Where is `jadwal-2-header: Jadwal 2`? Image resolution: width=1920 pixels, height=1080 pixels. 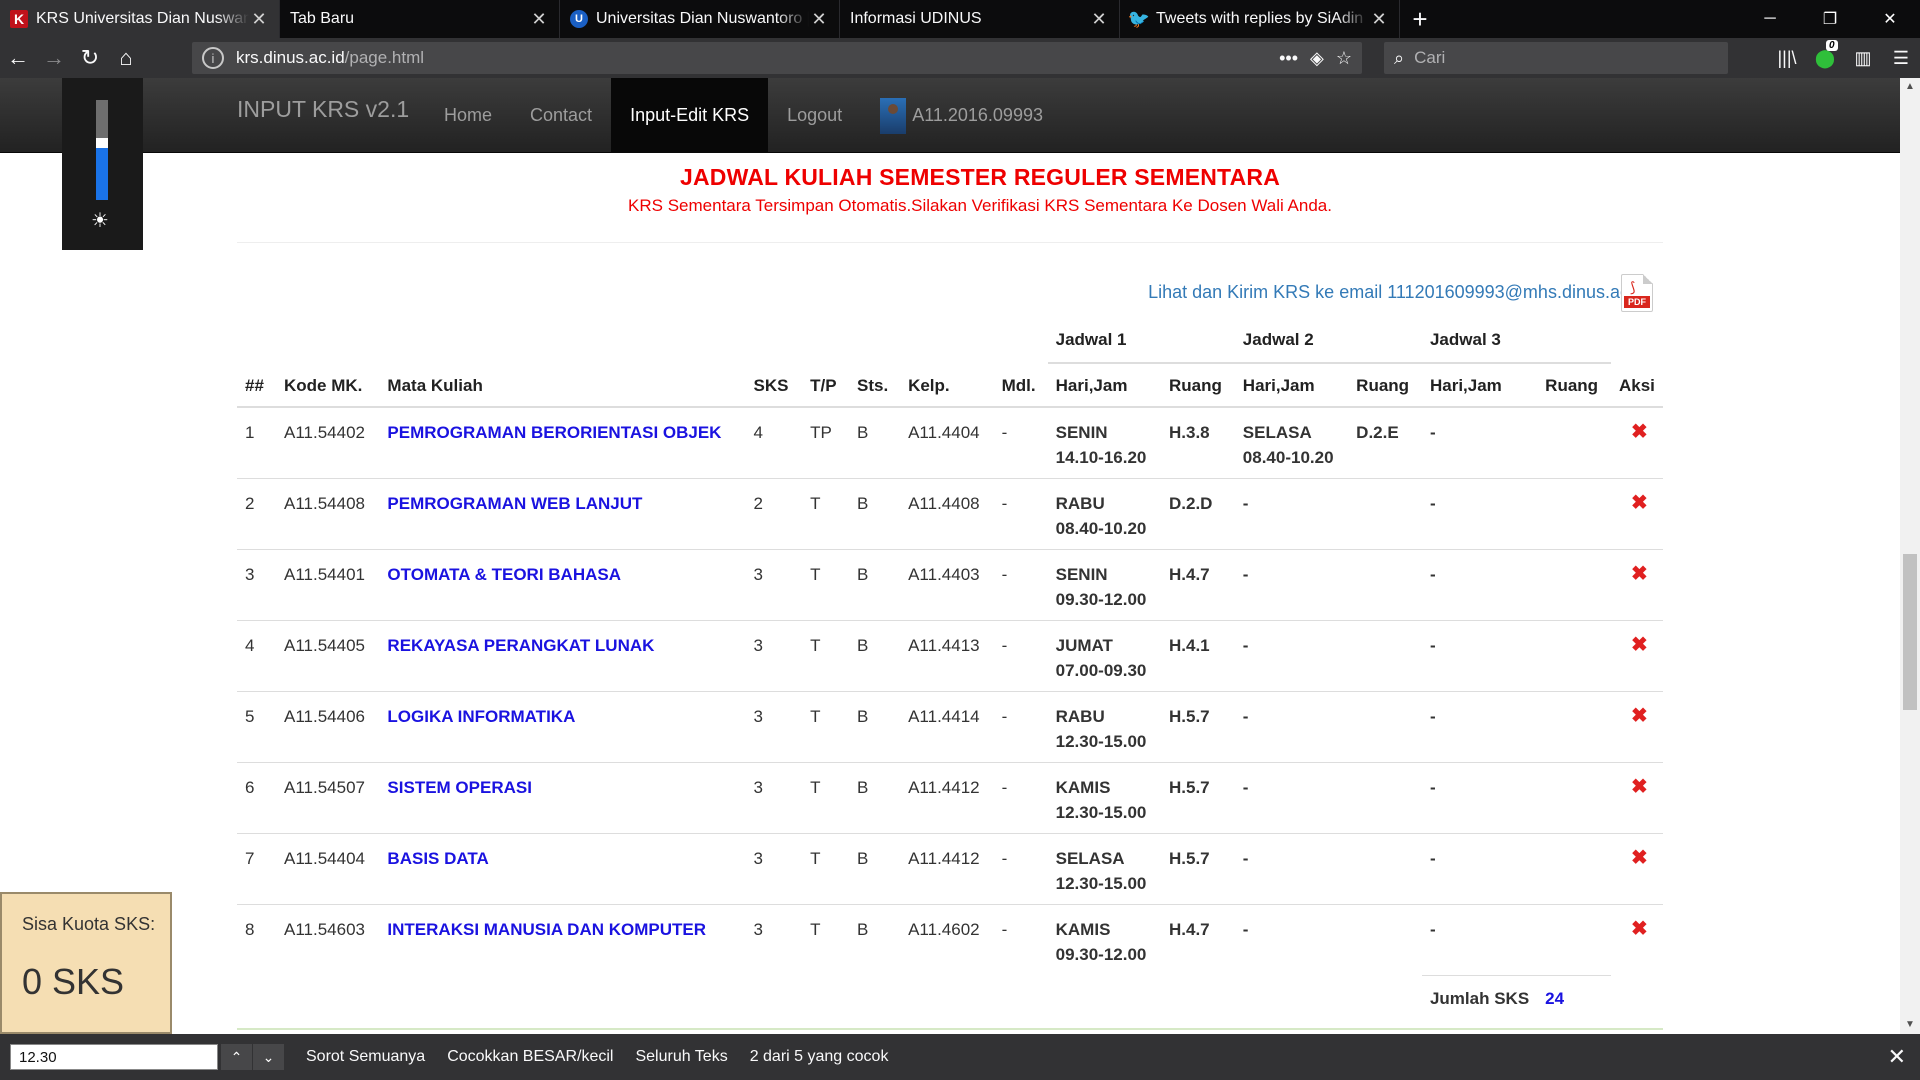
jadwal-2-header: Jadwal 2 is located at coordinates (1328, 340).